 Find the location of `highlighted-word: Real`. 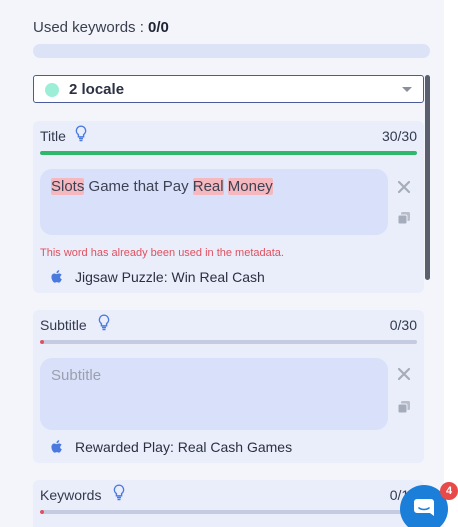

highlighted-word: Real is located at coordinates (208, 186).